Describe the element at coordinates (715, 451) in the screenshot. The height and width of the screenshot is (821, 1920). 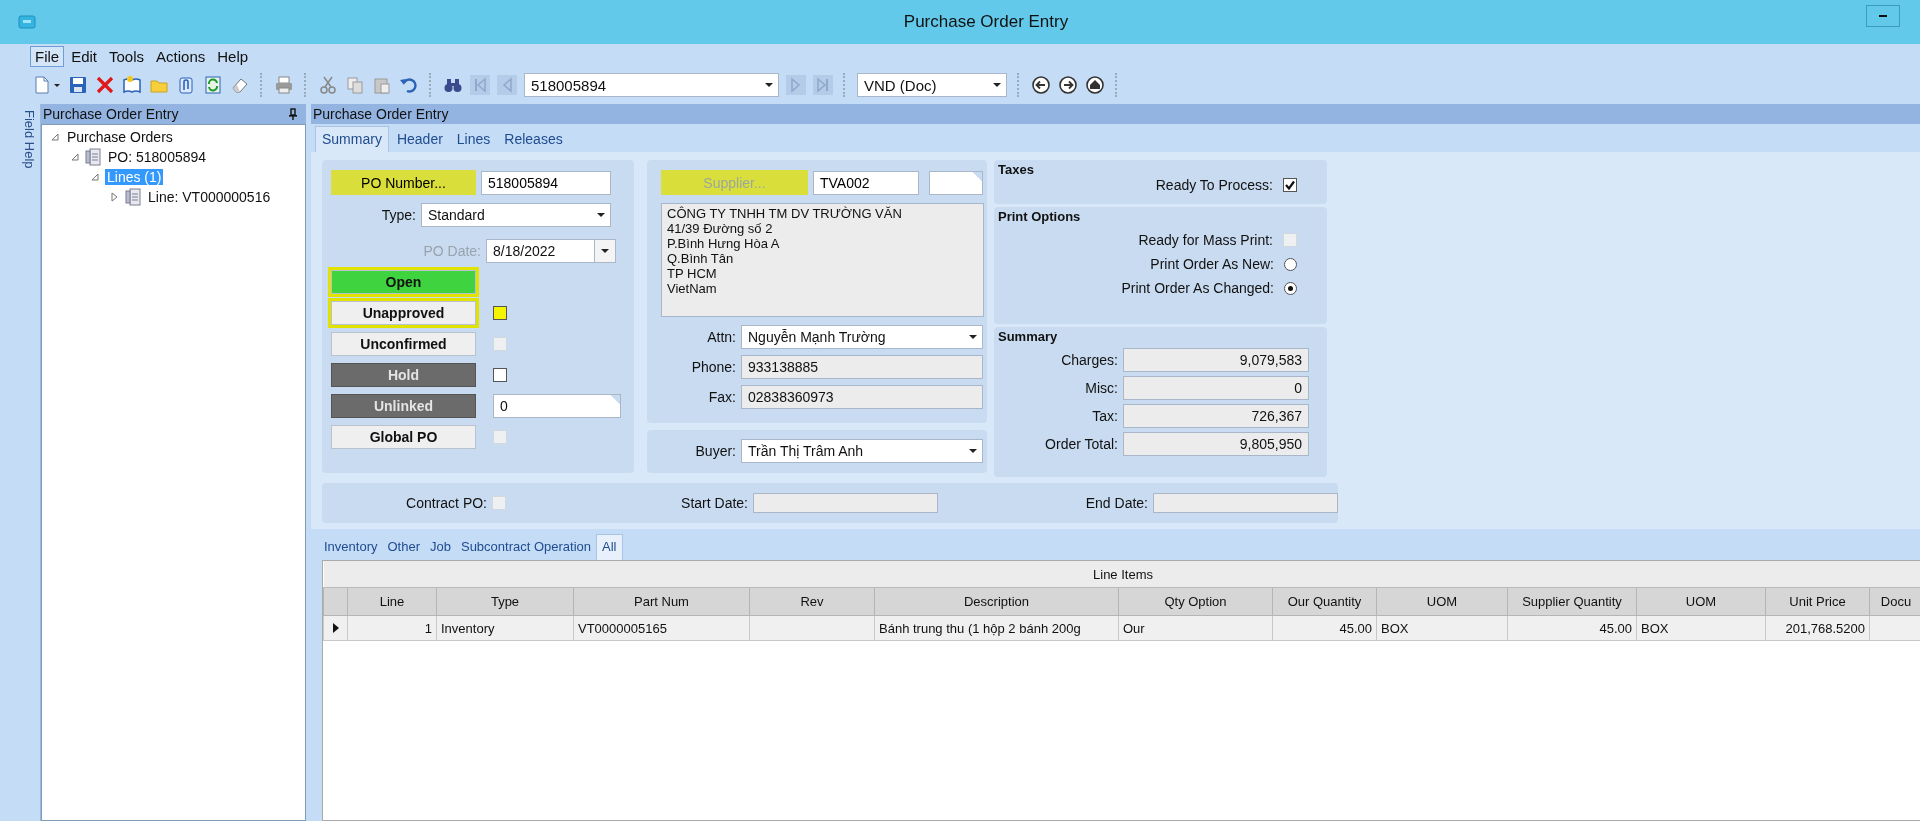
I see `field-label: Buyer:` at that location.